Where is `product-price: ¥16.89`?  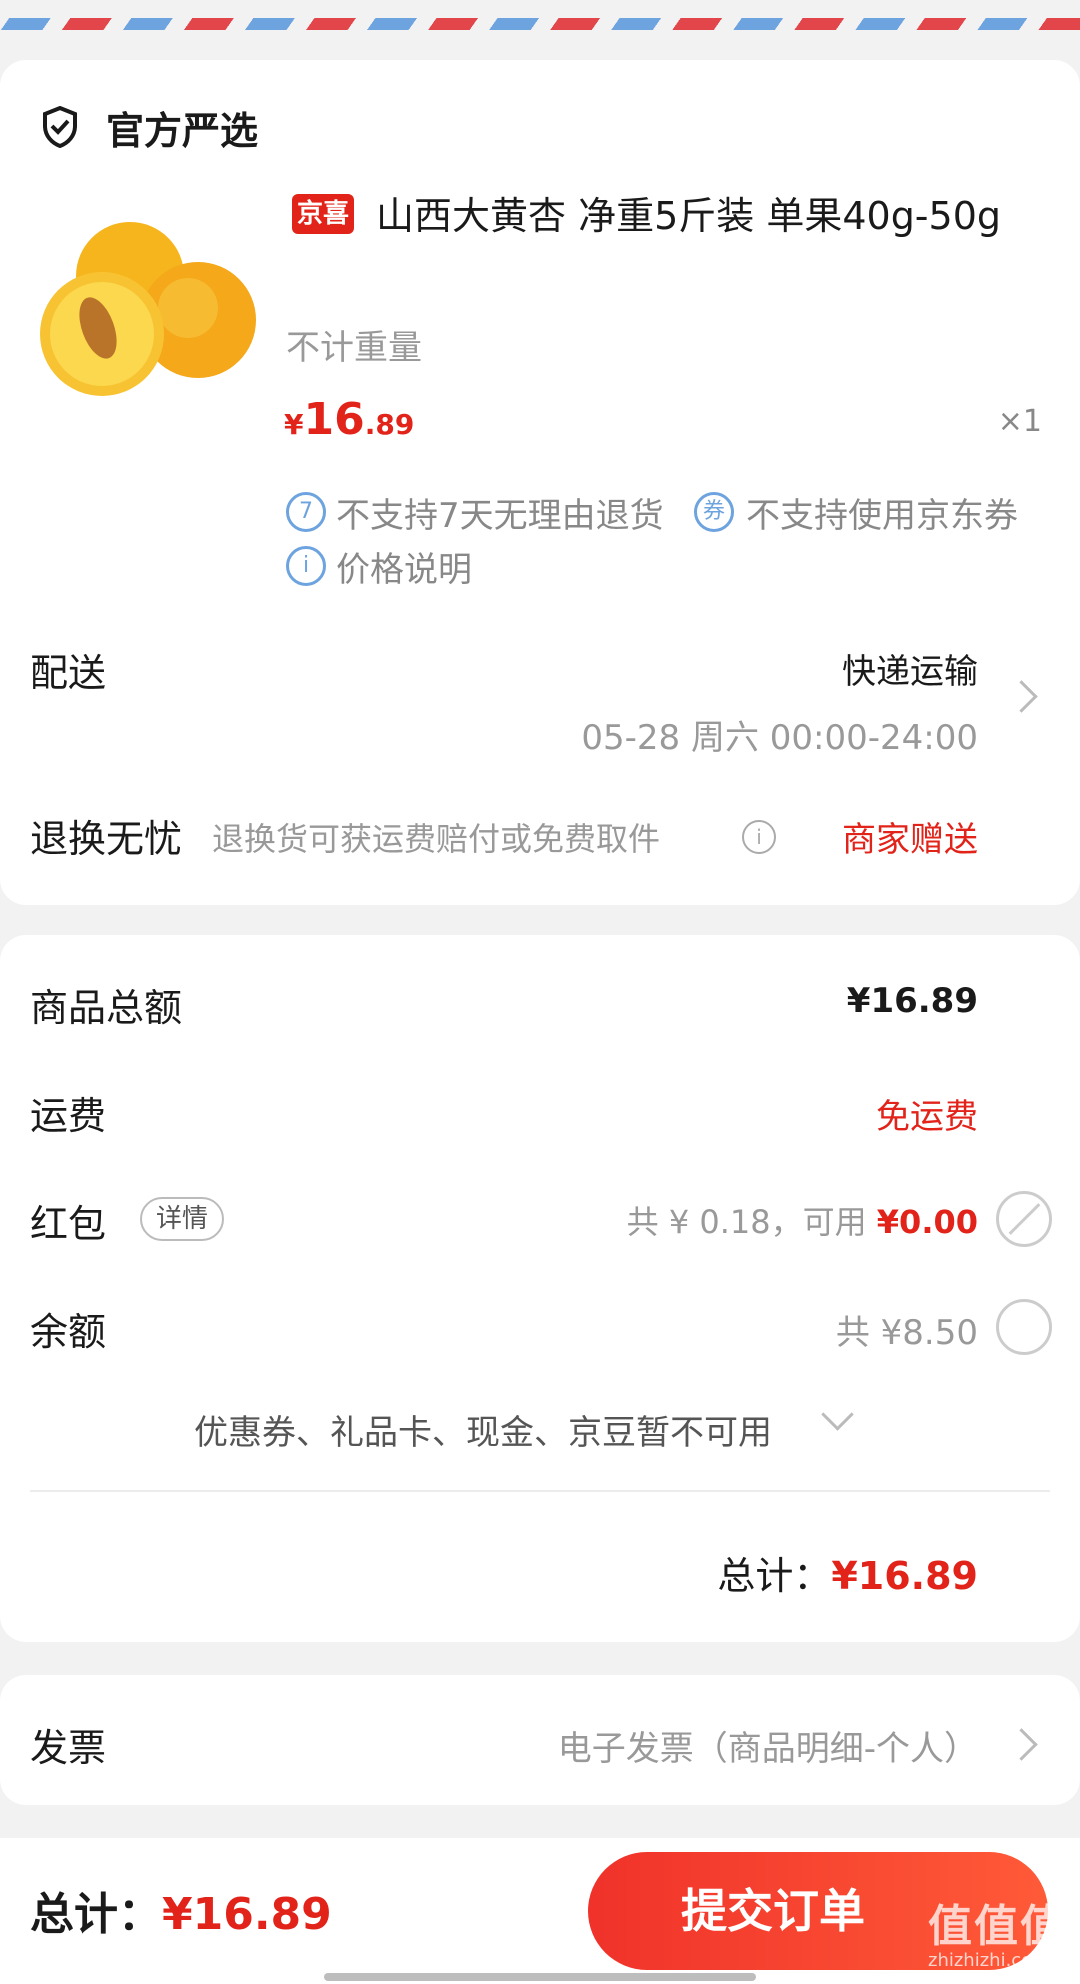 product-price: ¥16.89 is located at coordinates (349, 419).